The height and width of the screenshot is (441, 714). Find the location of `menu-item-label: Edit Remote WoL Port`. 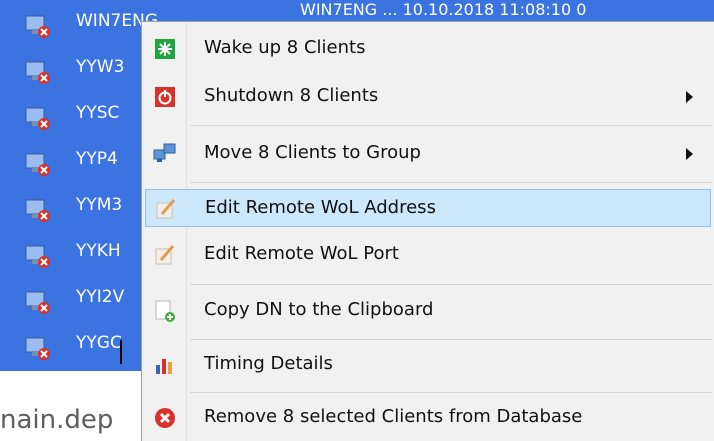

menu-item-label: Edit Remote WoL Port is located at coordinates (301, 253).